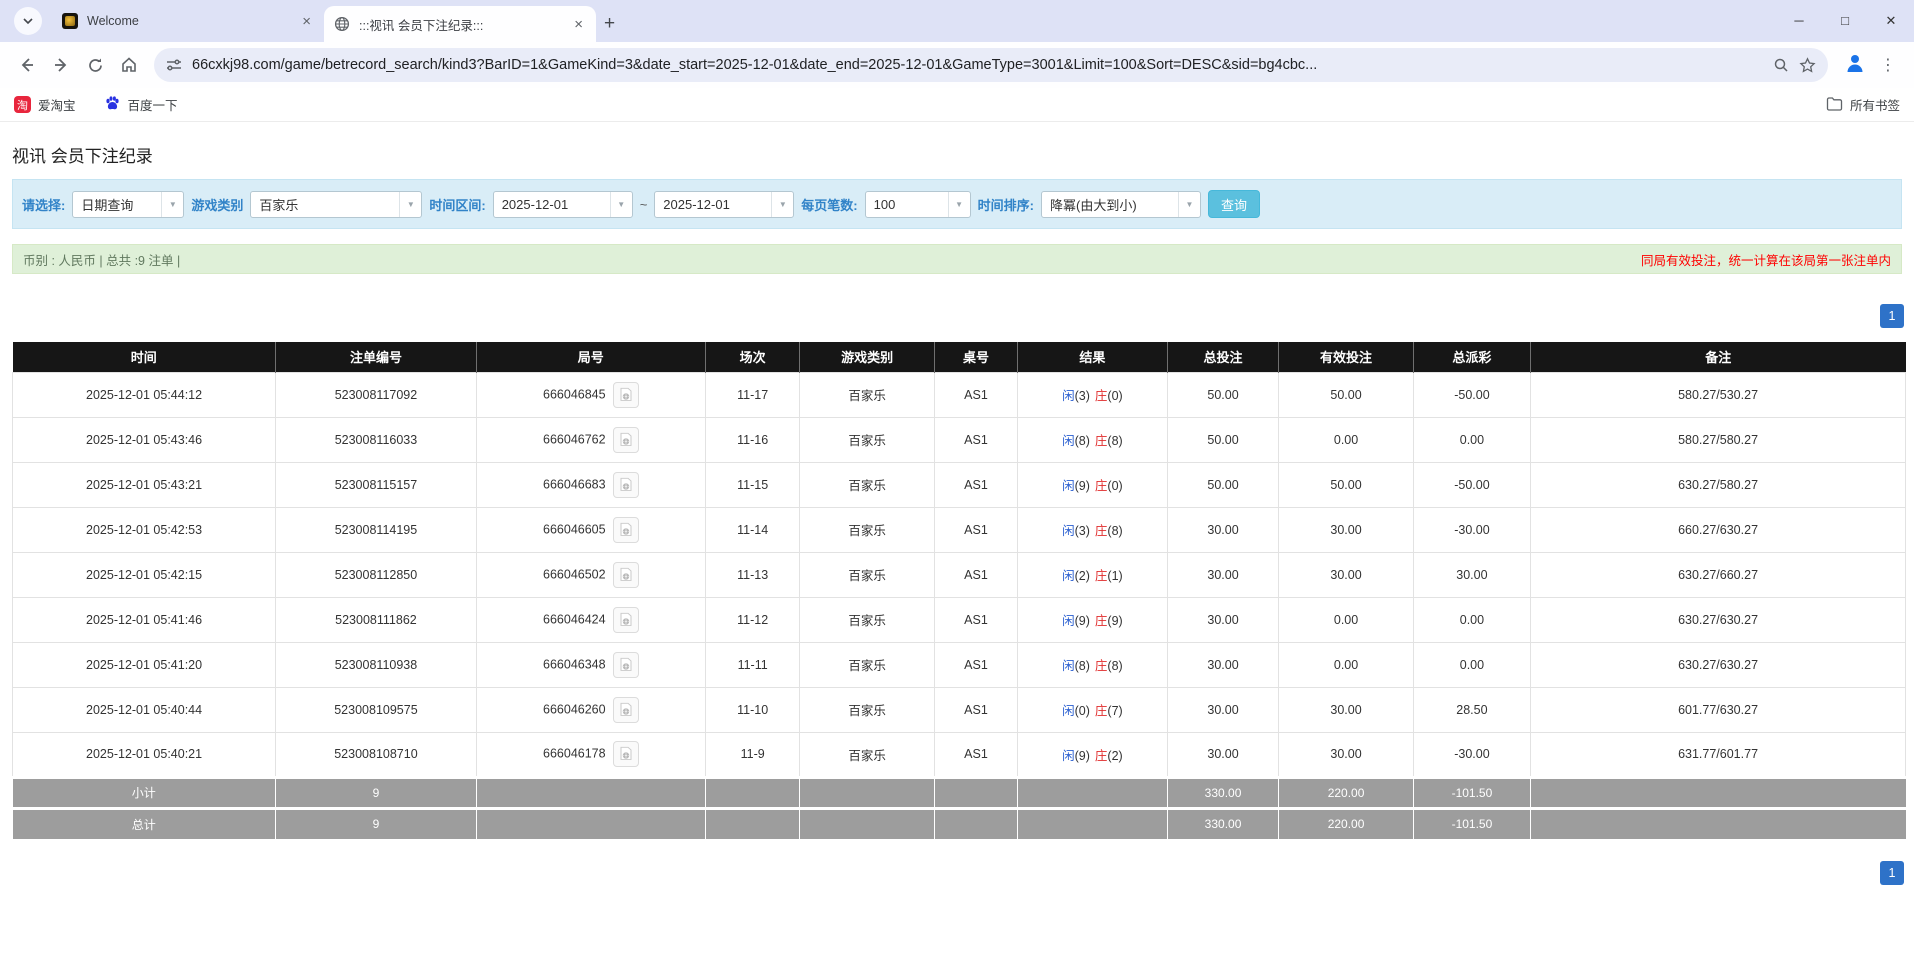 This screenshot has width=1914, height=953. I want to click on valid-bet: 0.00, so click(1346, 664).